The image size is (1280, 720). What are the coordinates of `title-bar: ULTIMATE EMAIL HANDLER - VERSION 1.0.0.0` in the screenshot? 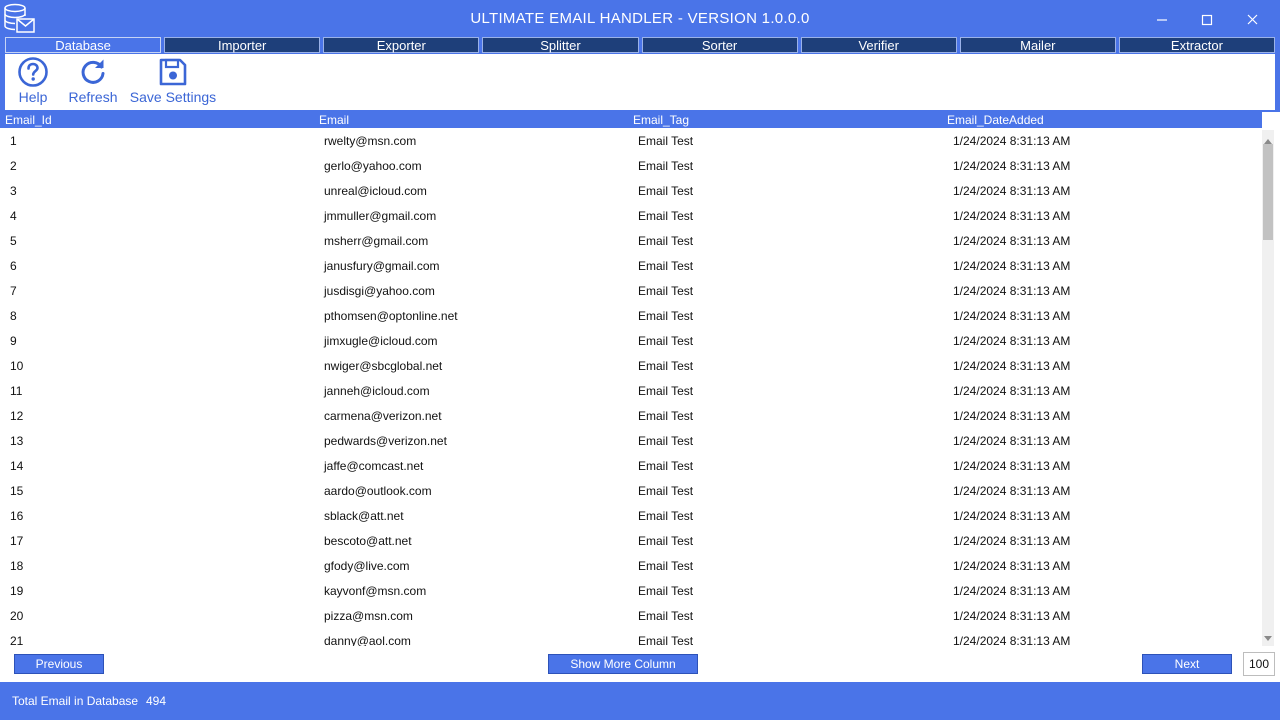 It's located at (640, 18).